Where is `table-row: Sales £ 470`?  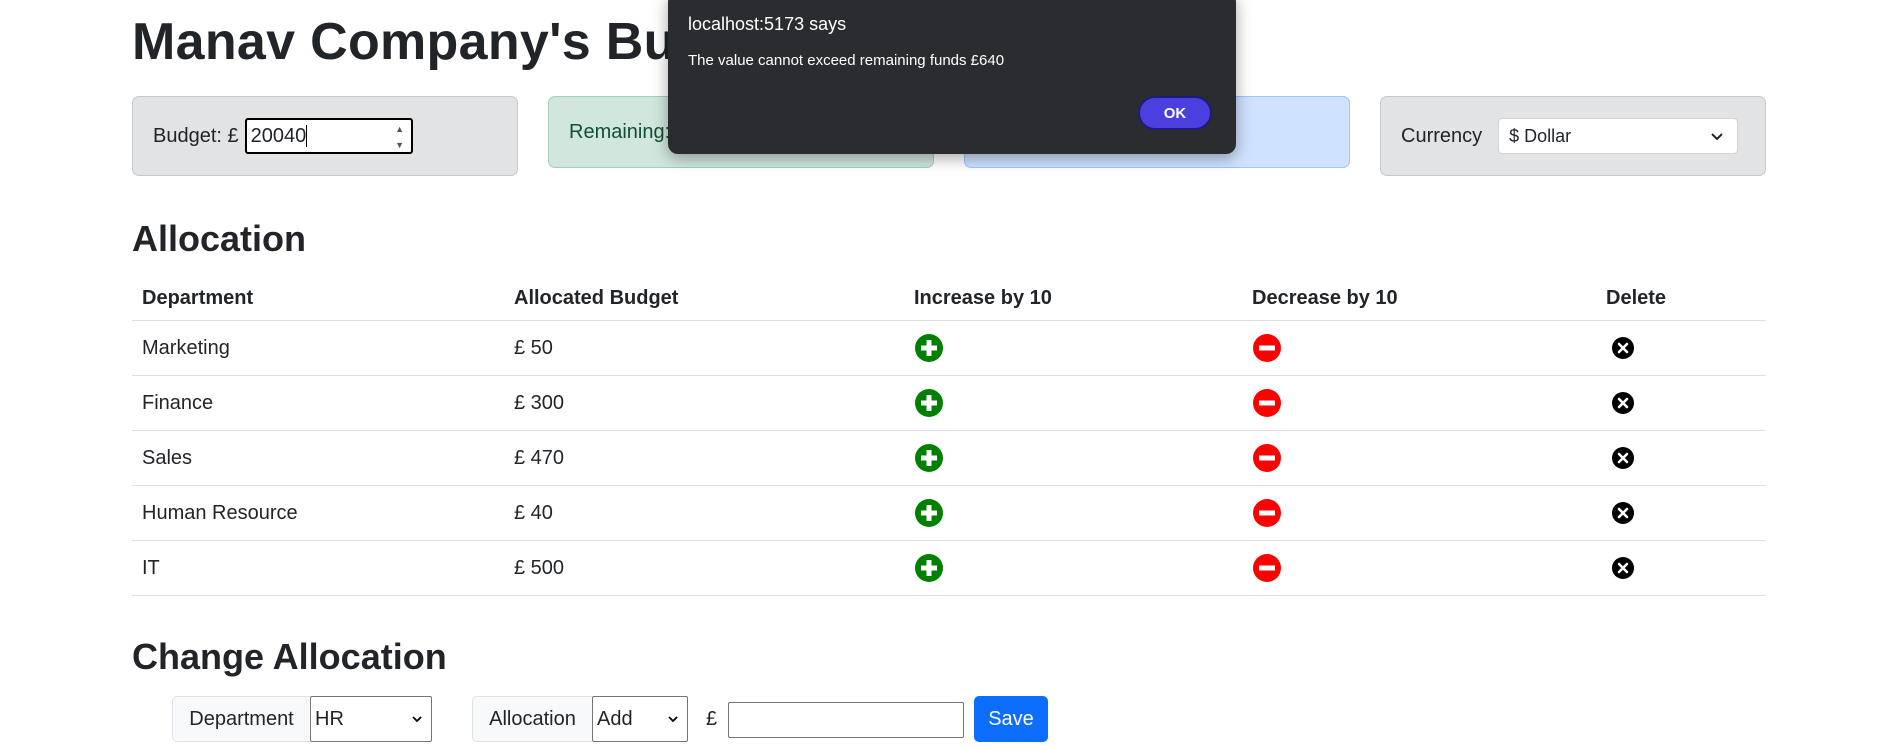
table-row: Sales £ 470 is located at coordinates (949, 458).